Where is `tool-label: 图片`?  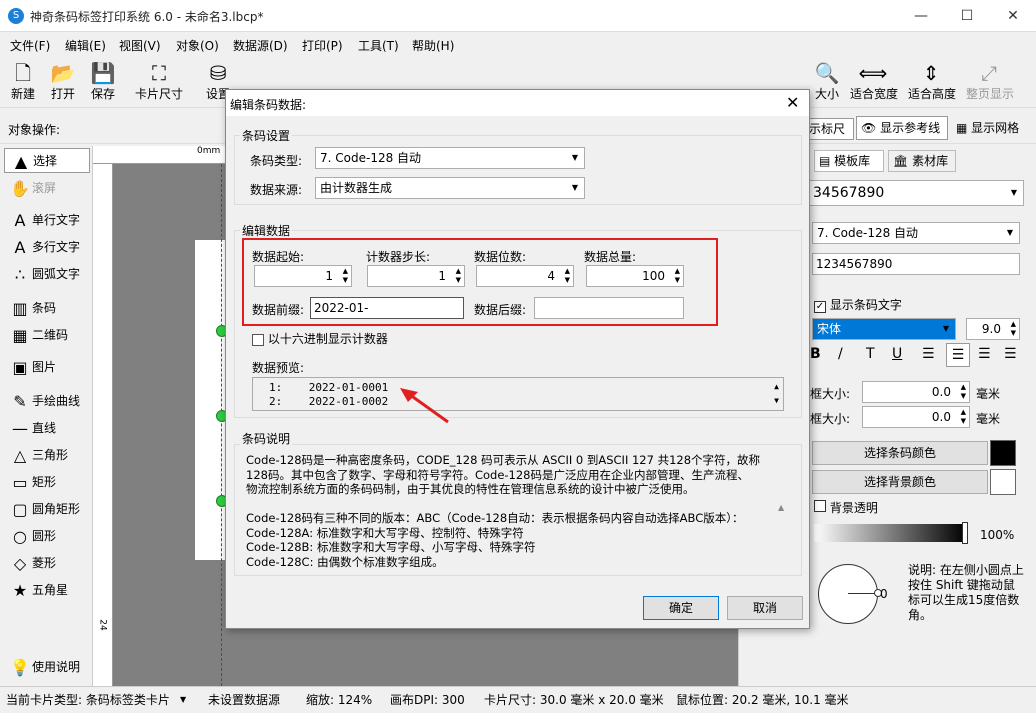 tool-label: 图片 is located at coordinates (44, 367).